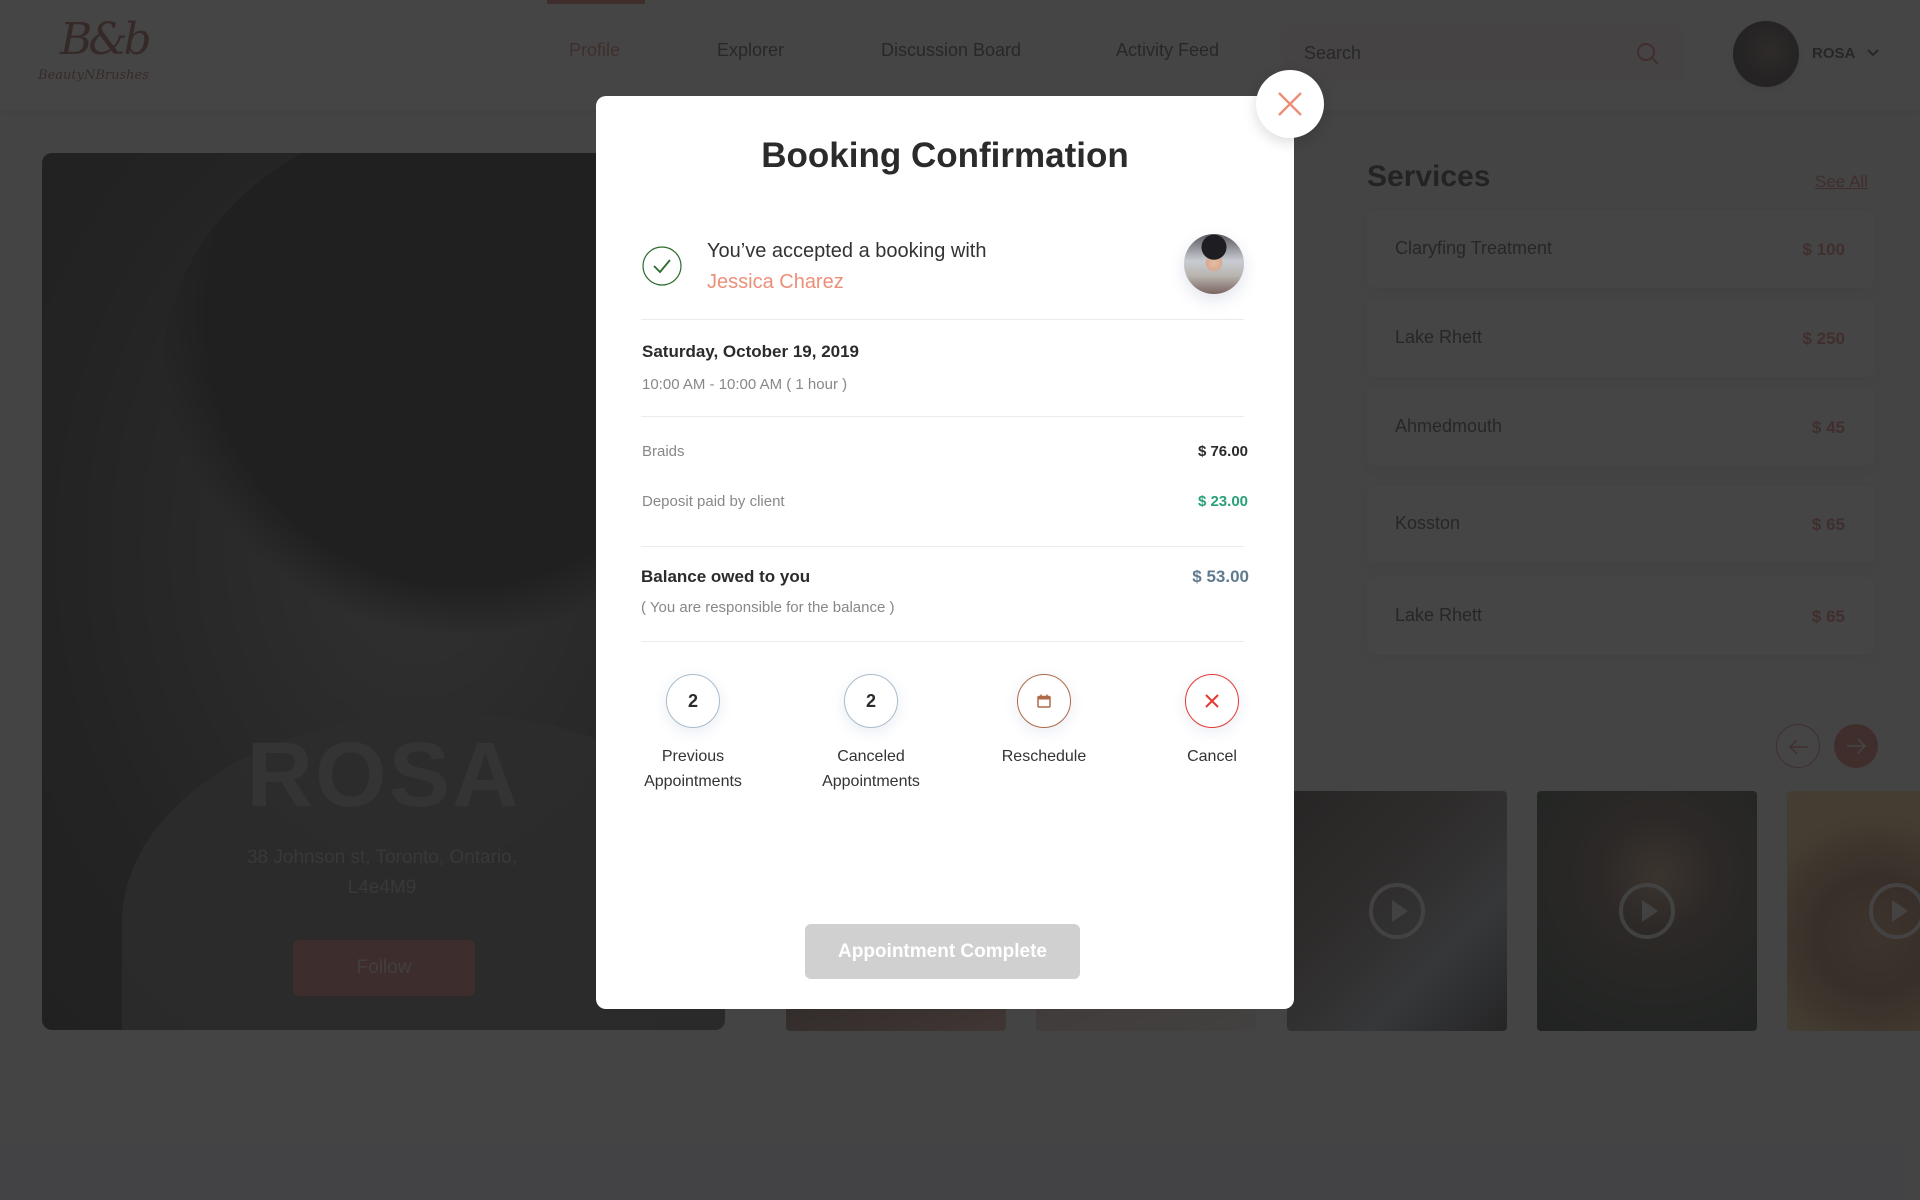 This screenshot has height=1200, width=1920. Describe the element at coordinates (768, 607) in the screenshot. I see `balance-note: ( You are responsible for the balance )` at that location.